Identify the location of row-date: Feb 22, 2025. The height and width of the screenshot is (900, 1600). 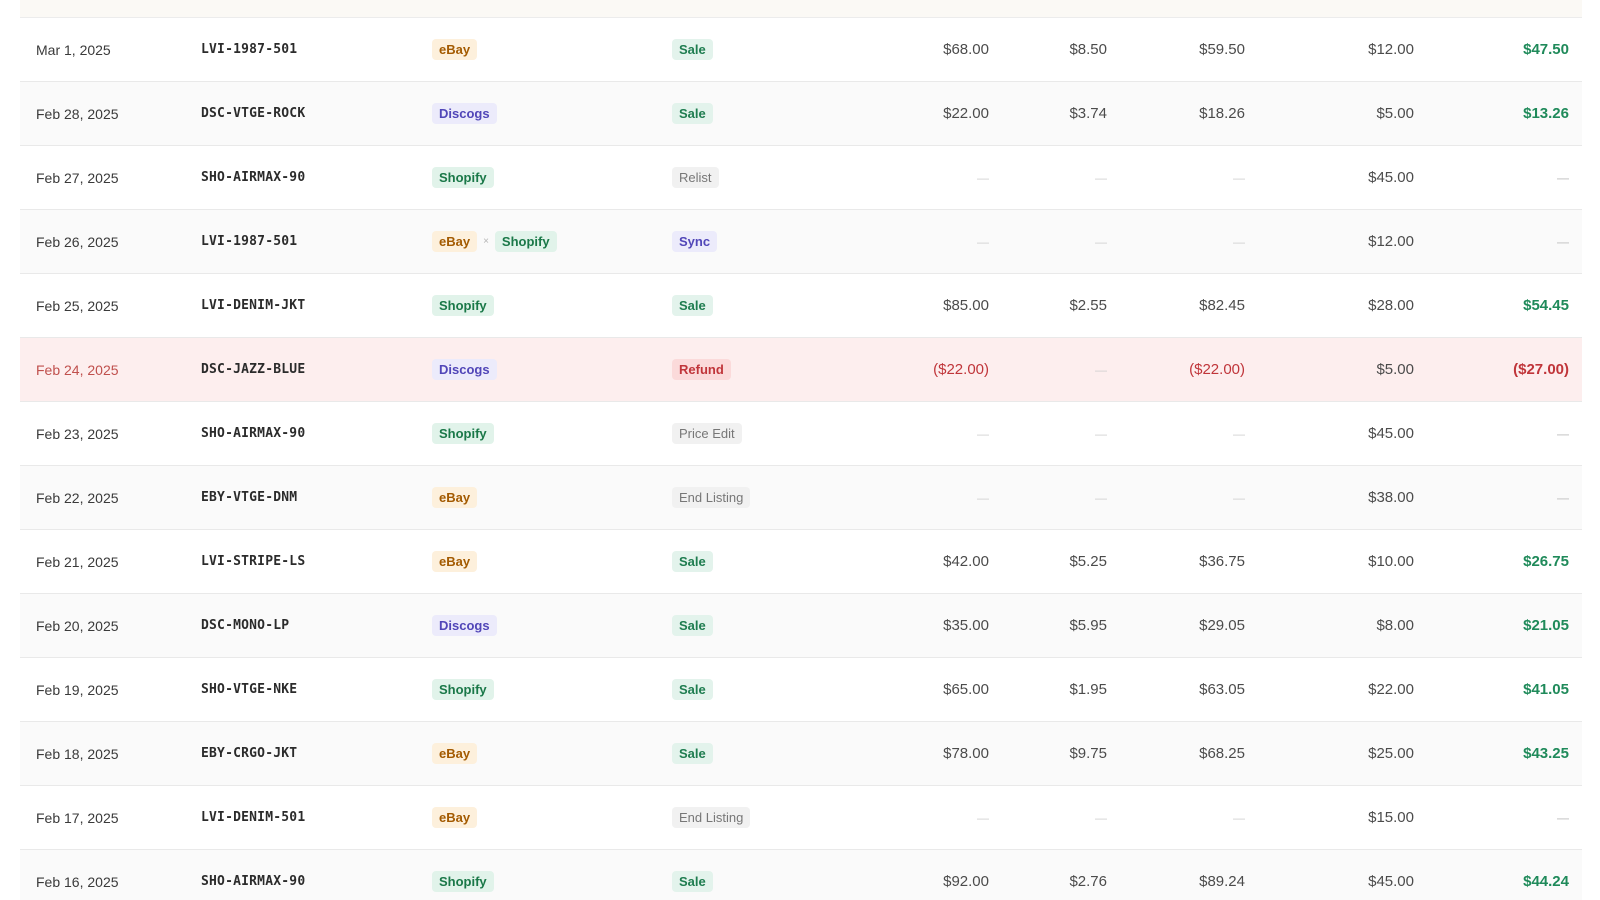
(77, 497).